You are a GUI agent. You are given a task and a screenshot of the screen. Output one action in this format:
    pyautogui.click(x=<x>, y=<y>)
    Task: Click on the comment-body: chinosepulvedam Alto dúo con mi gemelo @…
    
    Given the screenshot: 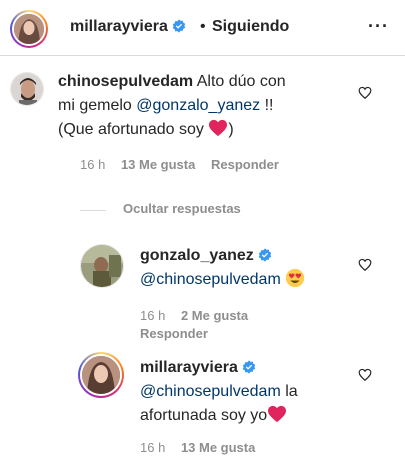 What is the action you would take?
    pyautogui.click(x=172, y=105)
    